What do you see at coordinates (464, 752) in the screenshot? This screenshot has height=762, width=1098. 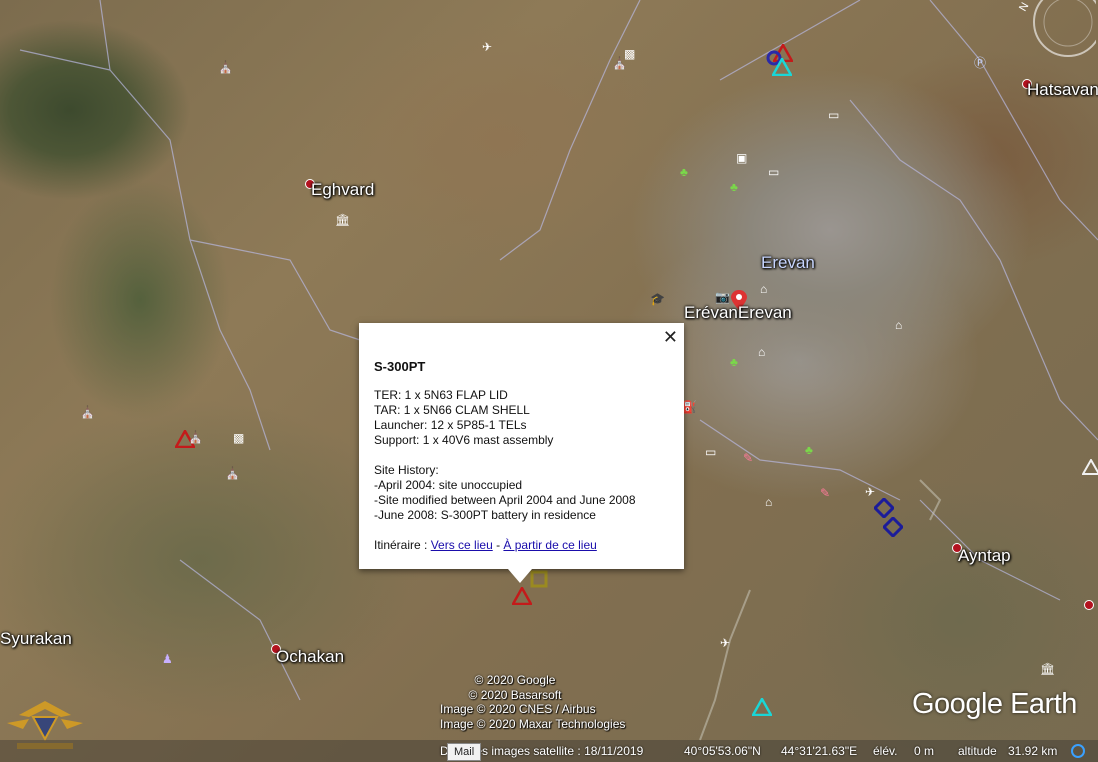 I see `mail-tooltip: Mail` at bounding box center [464, 752].